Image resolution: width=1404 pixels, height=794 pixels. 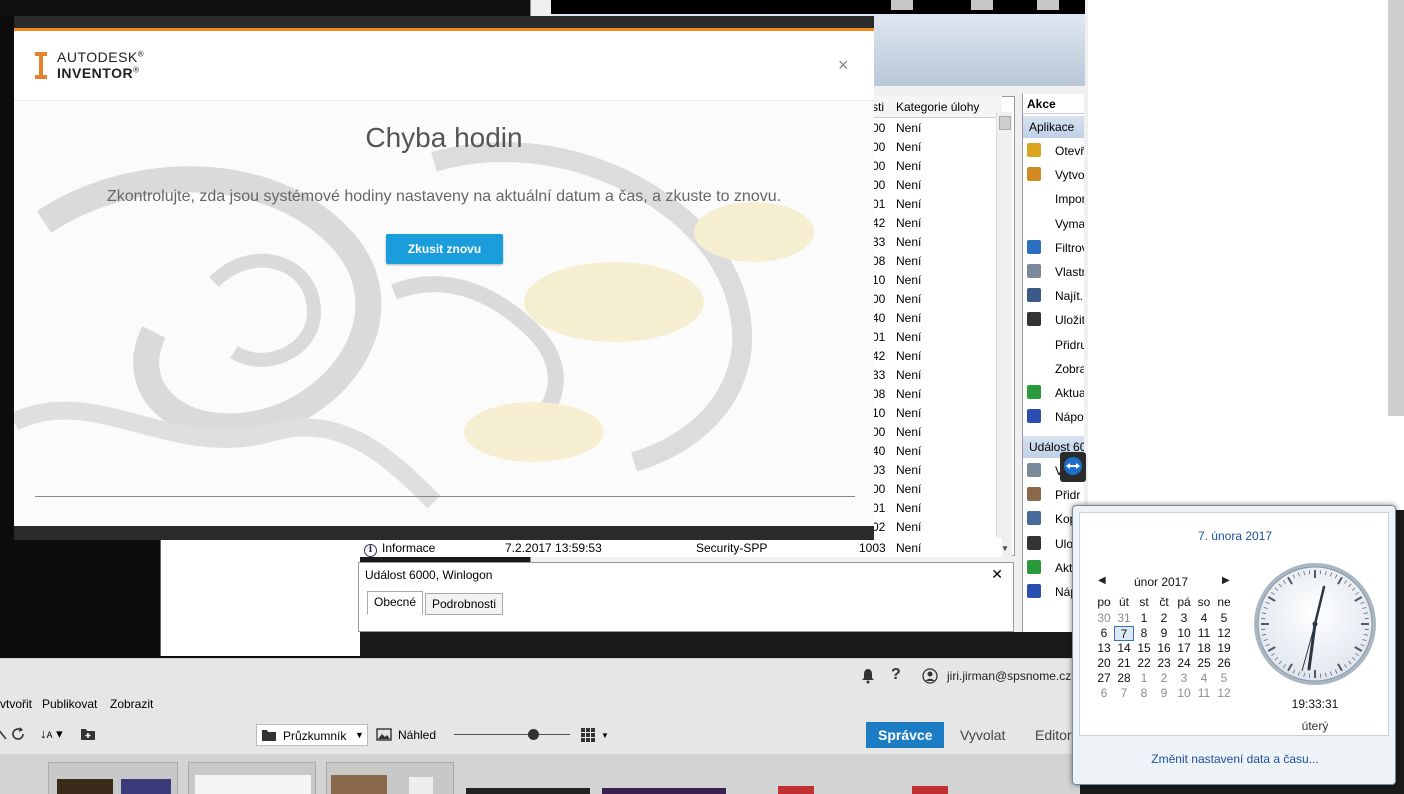 I want to click on scroll-down-icon: ▼, so click(x=1005, y=548).